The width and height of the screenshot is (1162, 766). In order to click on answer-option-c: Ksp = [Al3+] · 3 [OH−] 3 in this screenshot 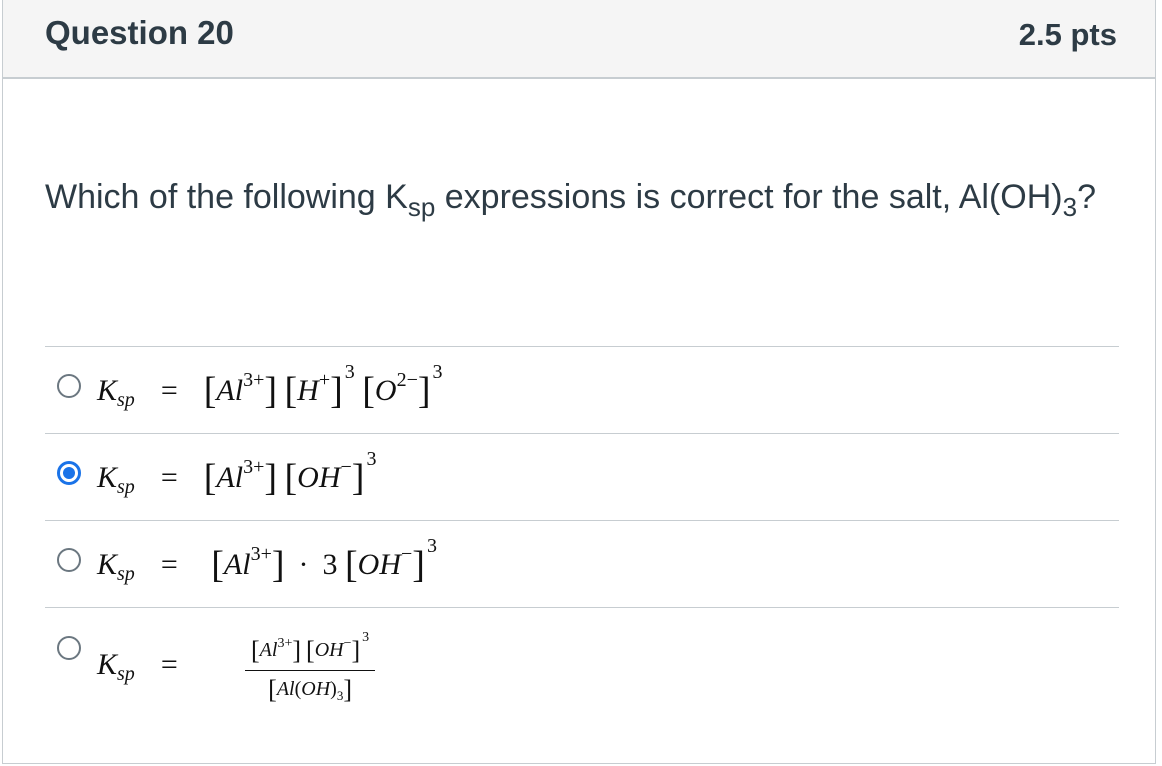, I will do `click(582, 563)`.